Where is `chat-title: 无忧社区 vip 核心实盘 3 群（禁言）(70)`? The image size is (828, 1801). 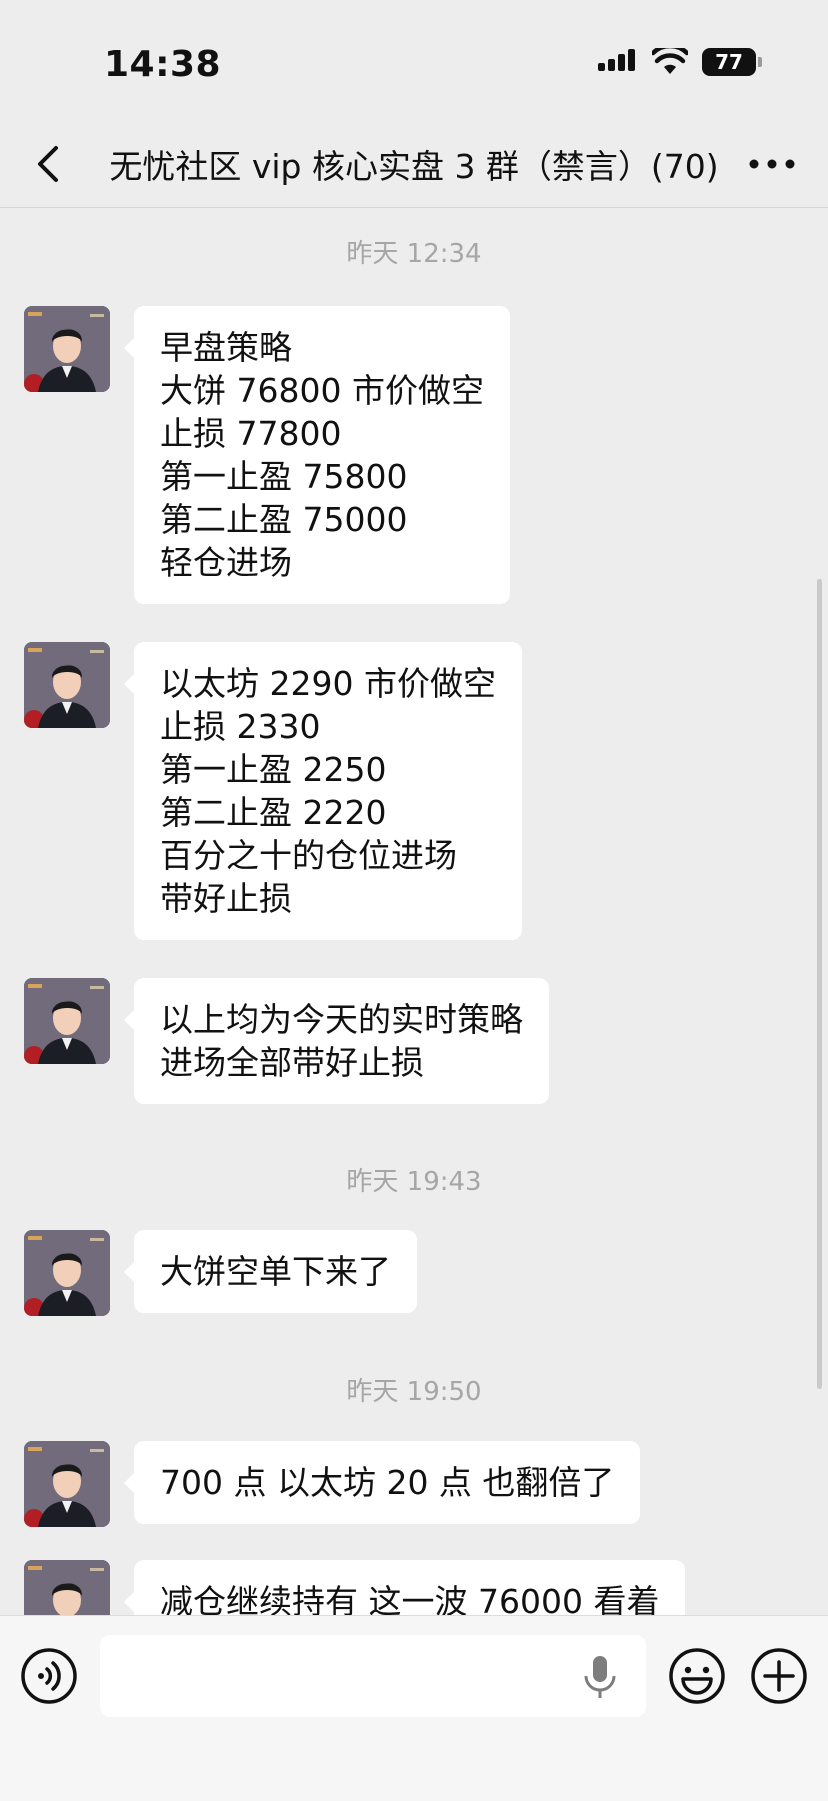 chat-title: 无忧社区 vip 核心实盘 3 群（禁言）(70) is located at coordinates (414, 166).